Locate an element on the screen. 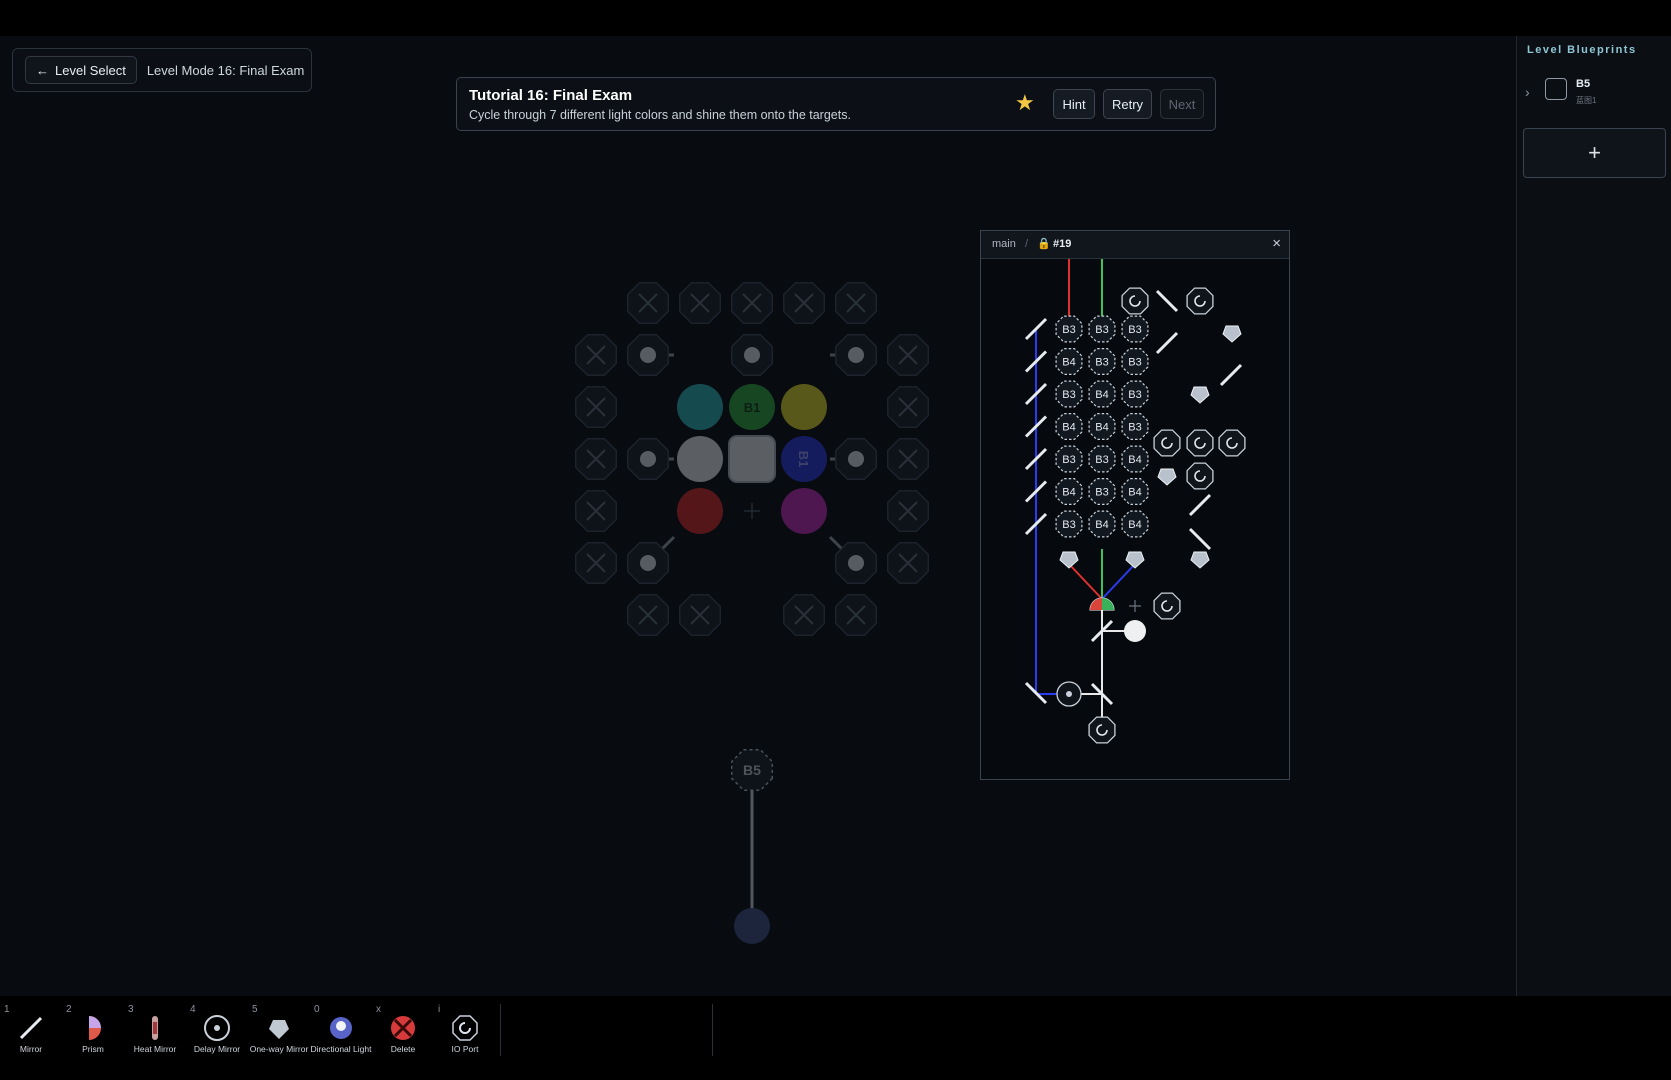 The width and height of the screenshot is (1671, 1080). tutorial-title: Tutorial 16: Final Exam is located at coordinates (551, 95).